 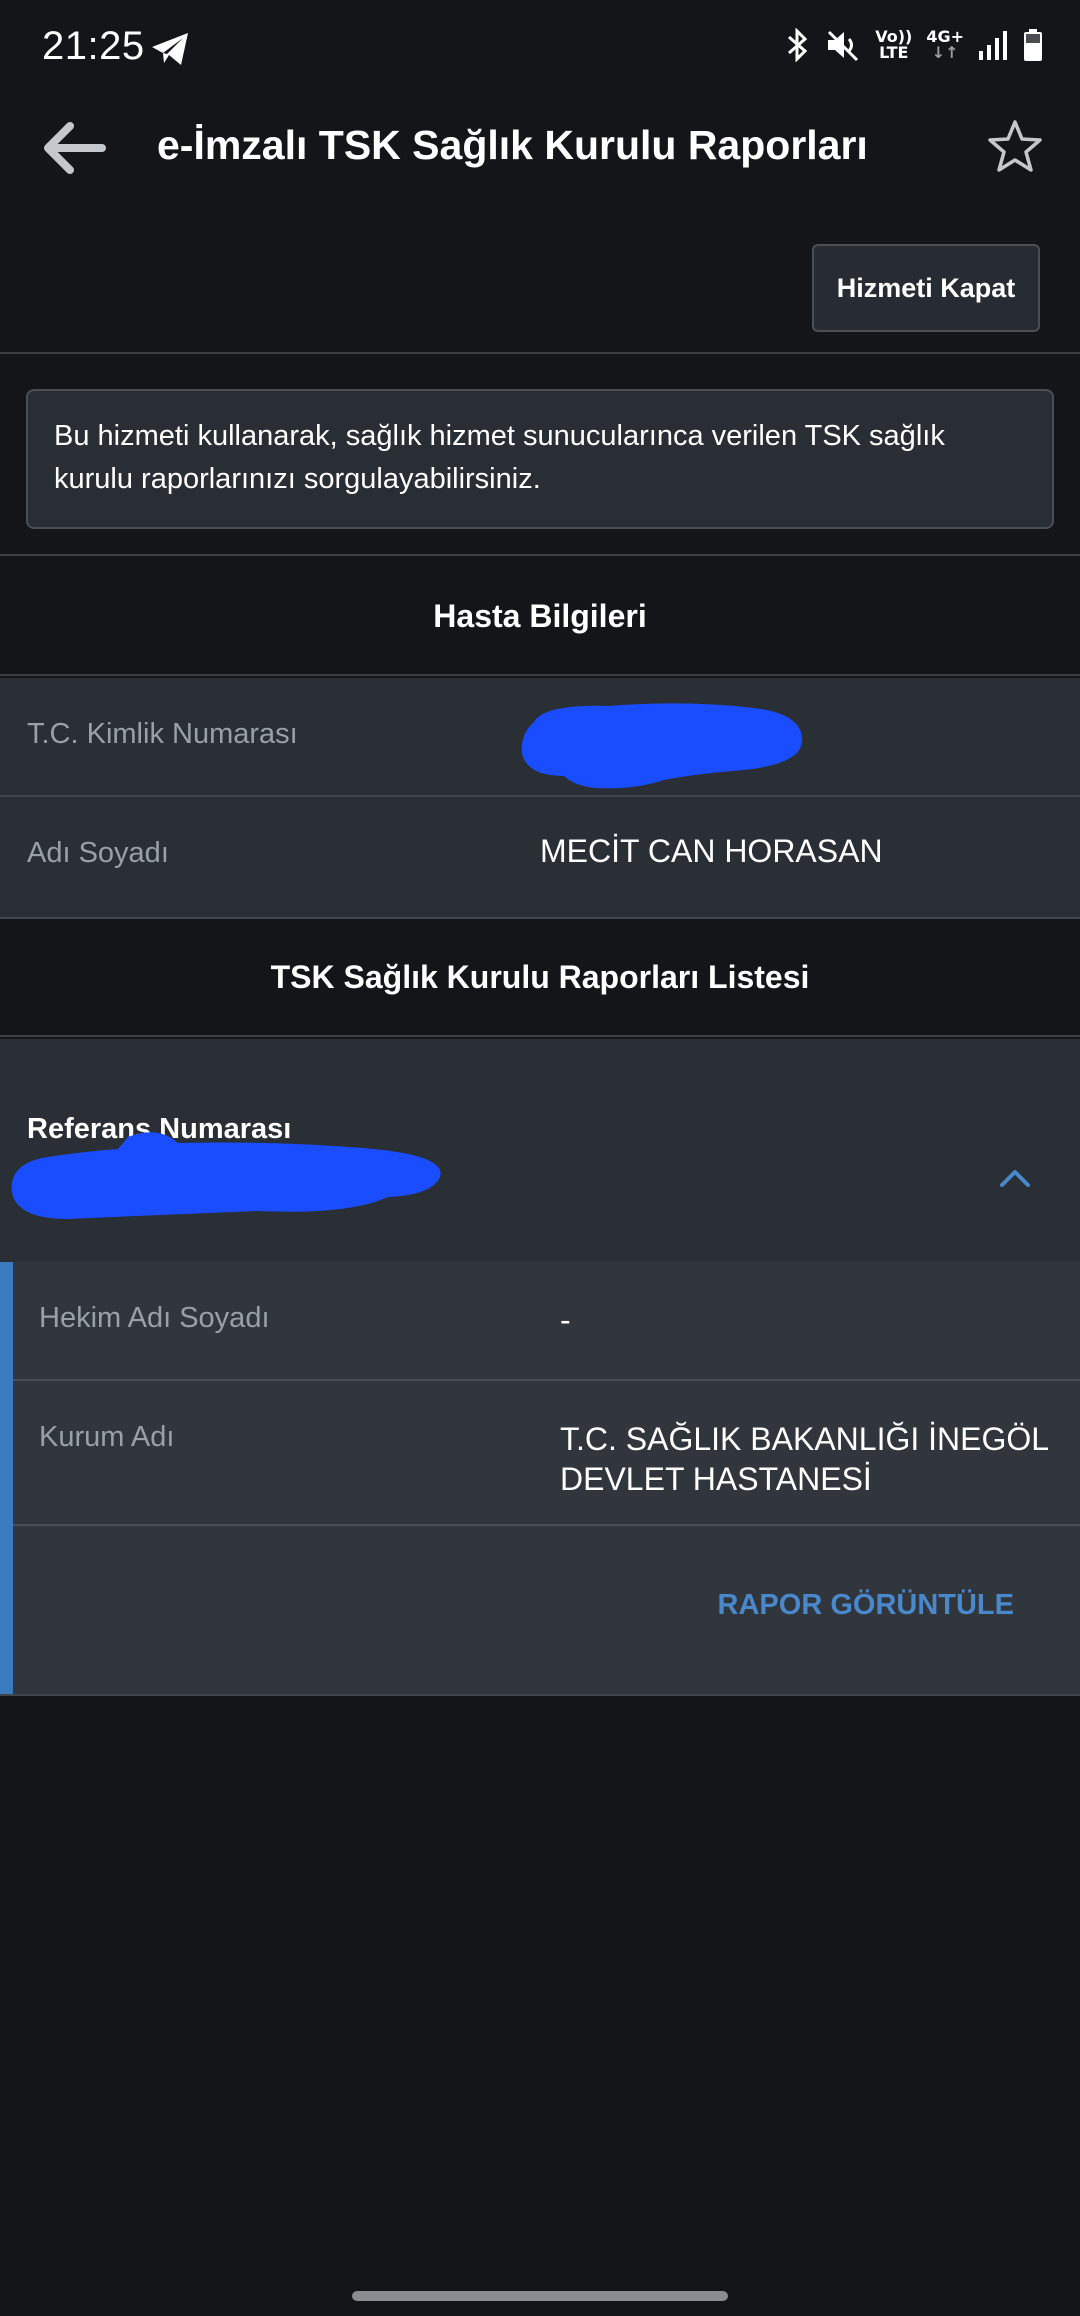 I want to click on back-arrow-icon, so click(x=73, y=148).